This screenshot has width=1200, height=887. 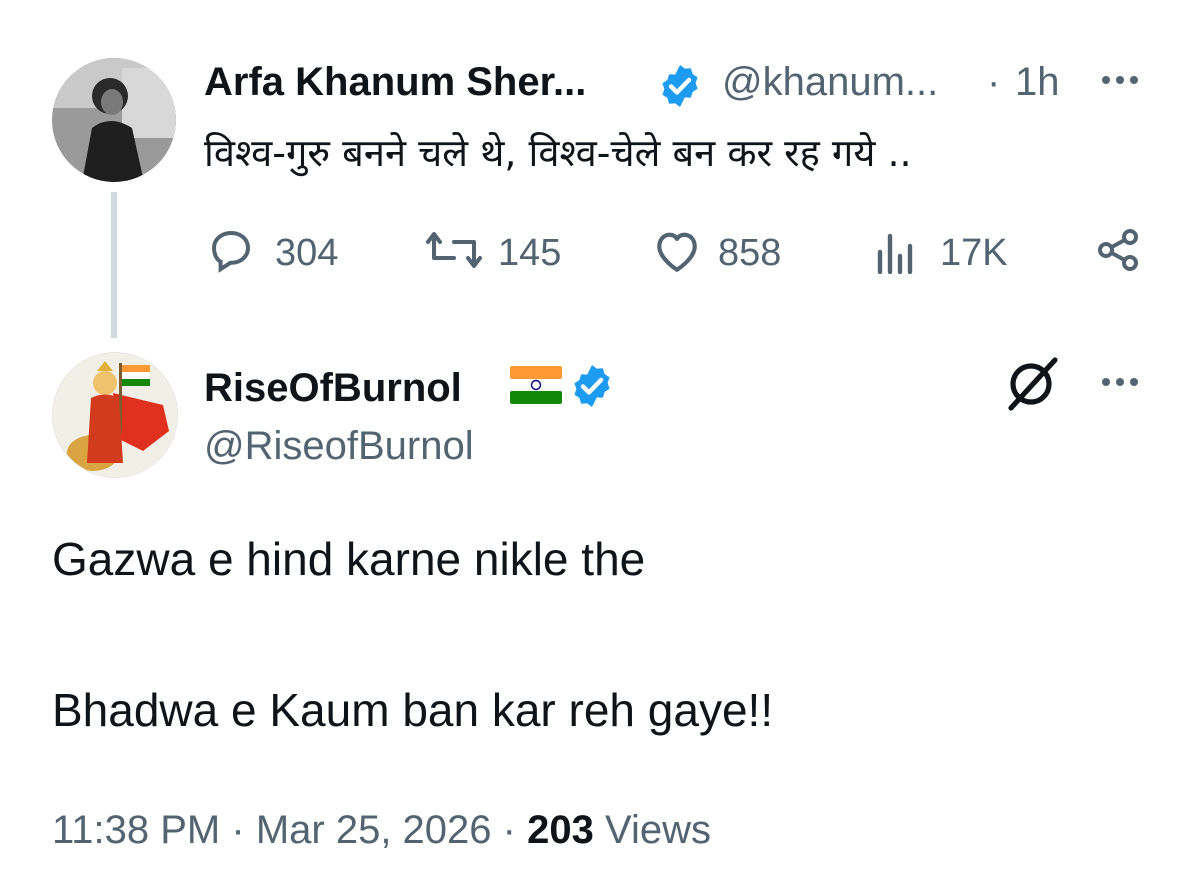 I want to click on parent-actions: 304 145 858 17K, so click(x=600, y=252).